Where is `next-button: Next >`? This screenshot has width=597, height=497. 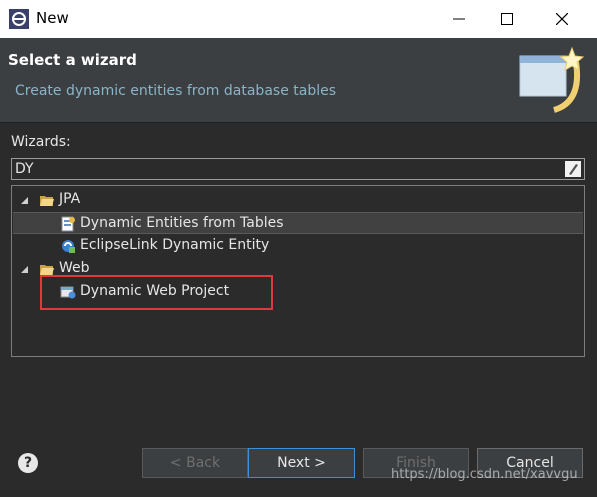 next-button: Next > is located at coordinates (301, 463).